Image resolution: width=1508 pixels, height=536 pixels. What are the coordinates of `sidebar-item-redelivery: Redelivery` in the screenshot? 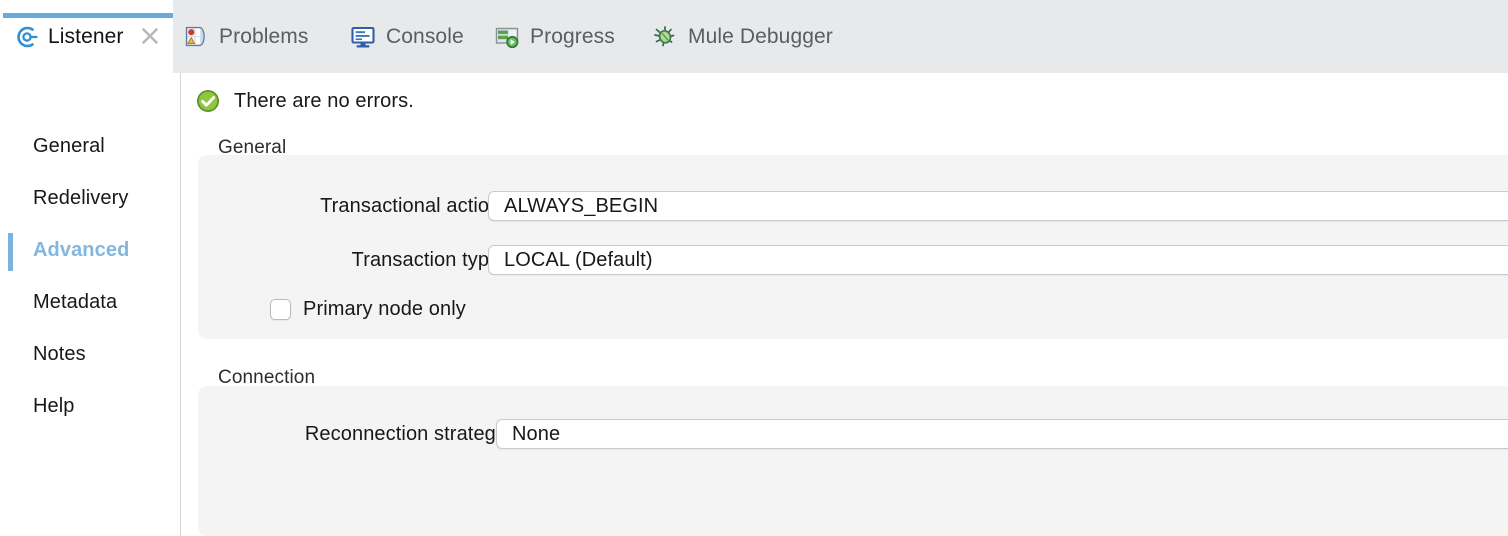 It's located at (90, 198).